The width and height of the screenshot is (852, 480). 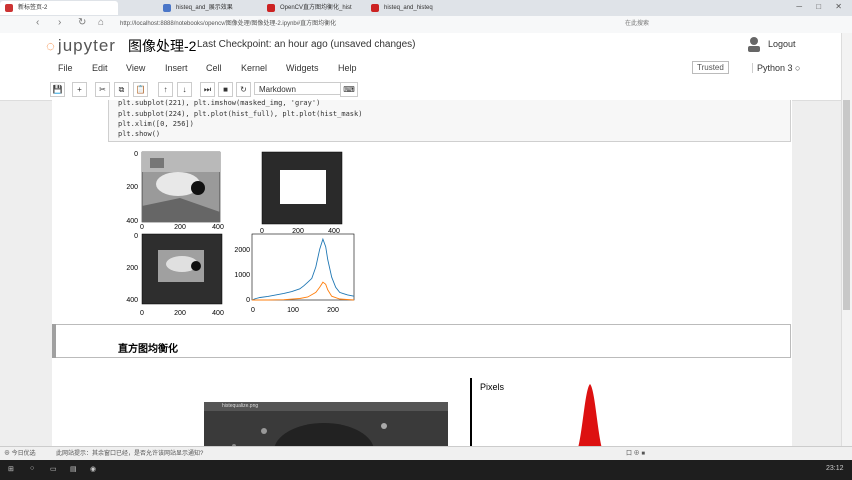 What do you see at coordinates (37, 22) in the screenshot?
I see `back-icon: ‹` at bounding box center [37, 22].